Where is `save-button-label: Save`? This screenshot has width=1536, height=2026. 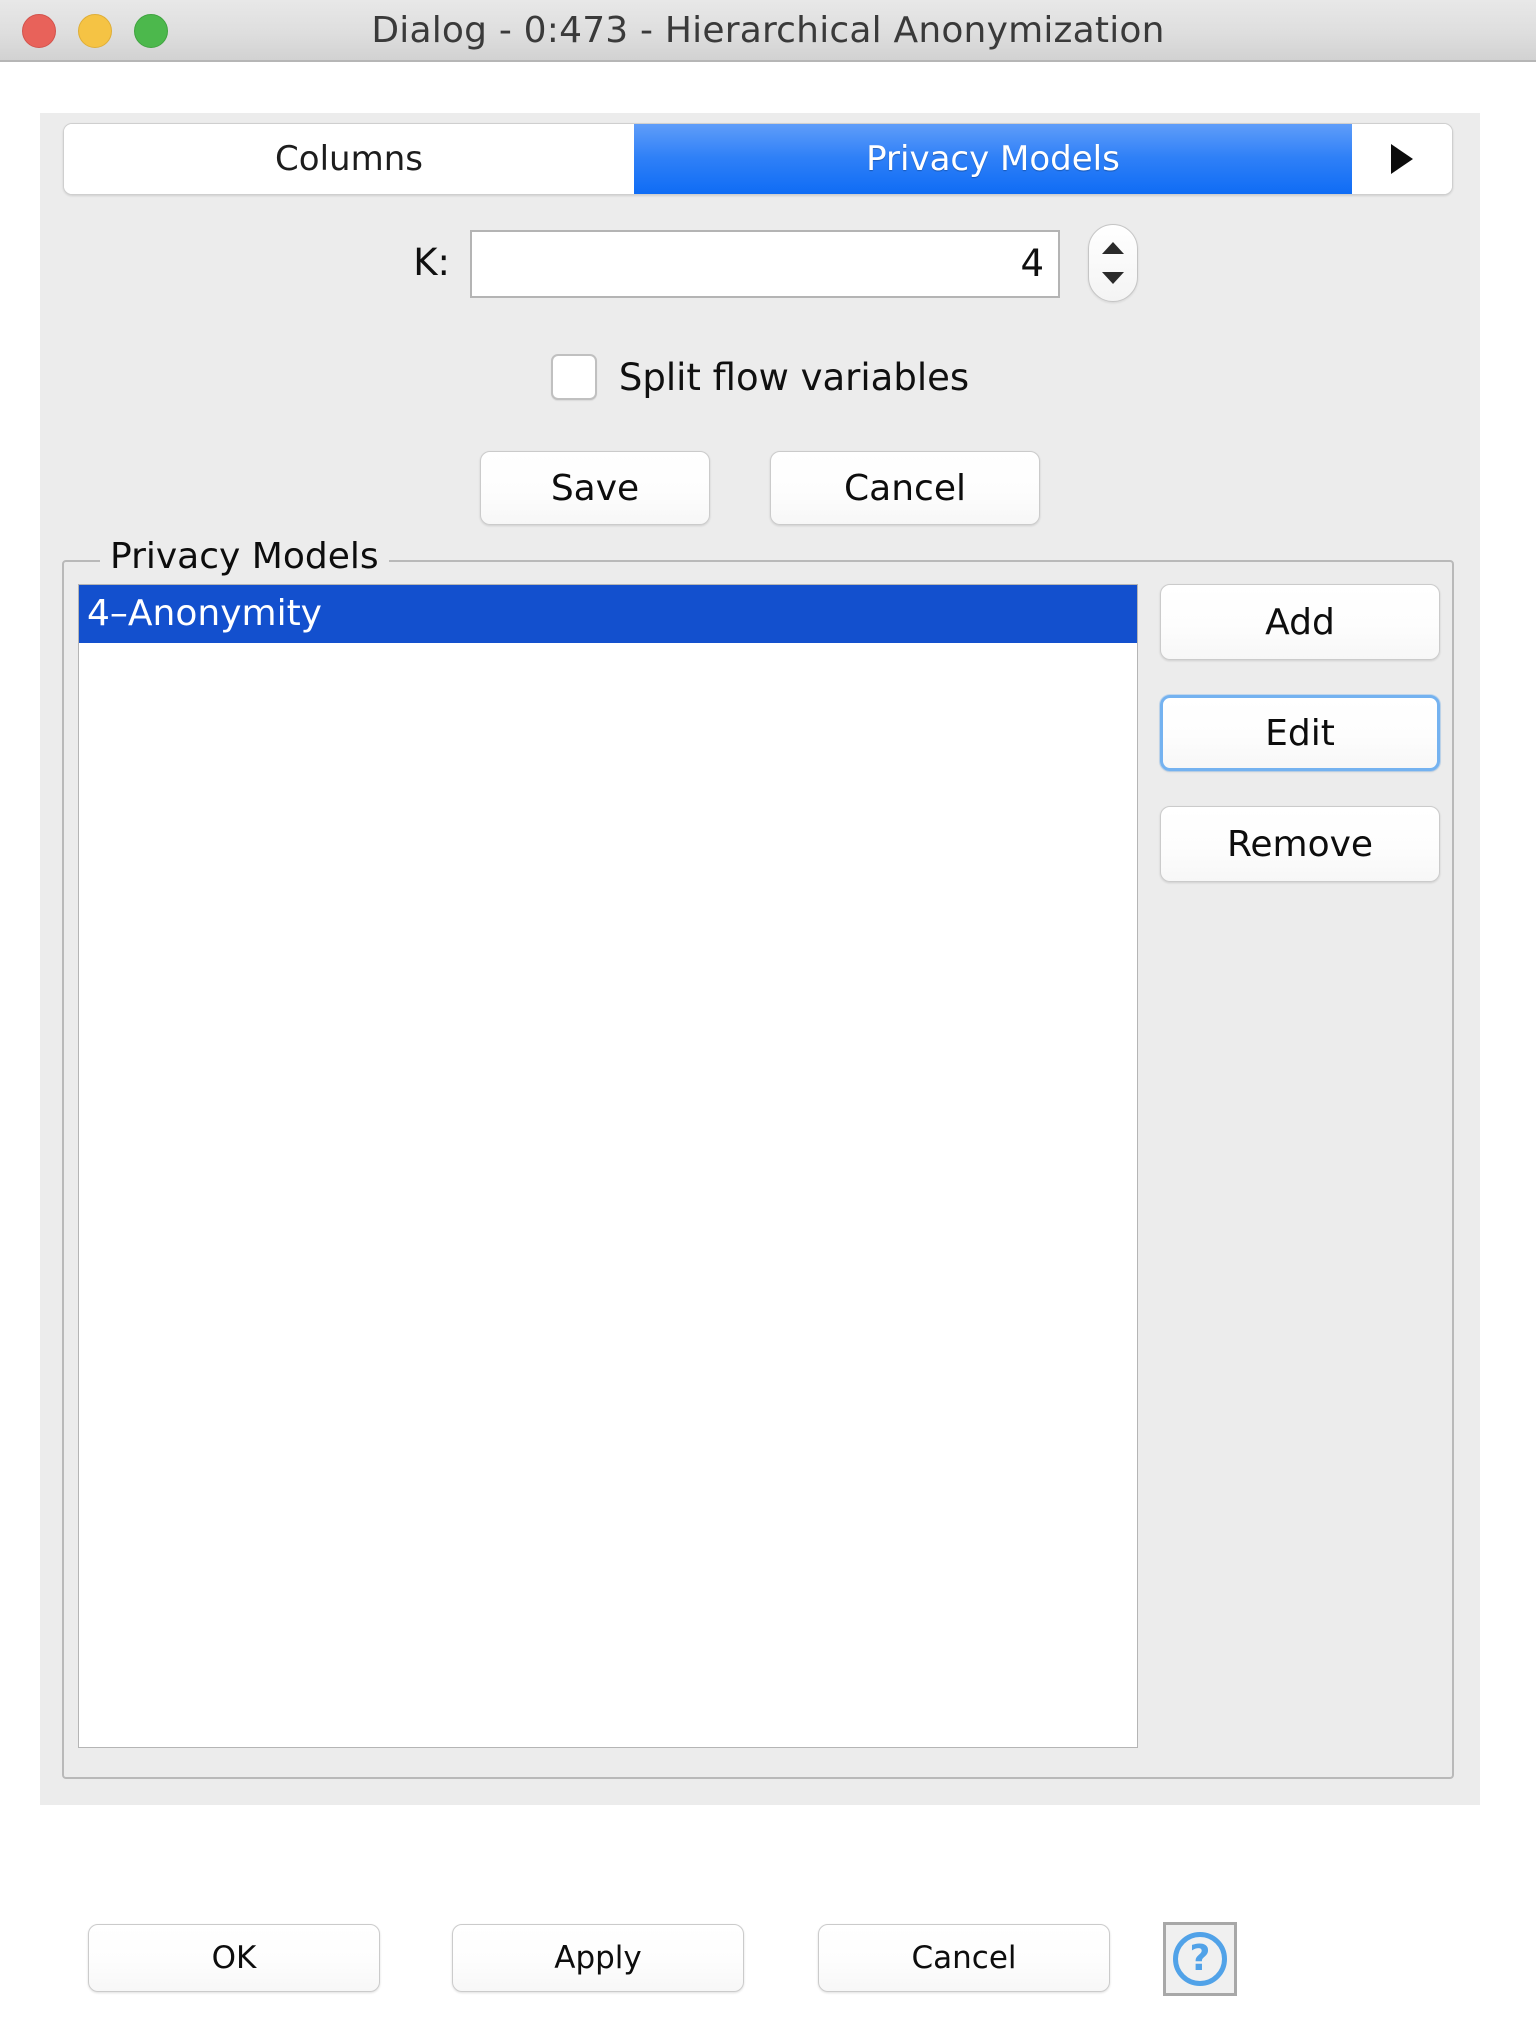 save-button-label: Save is located at coordinates (595, 488).